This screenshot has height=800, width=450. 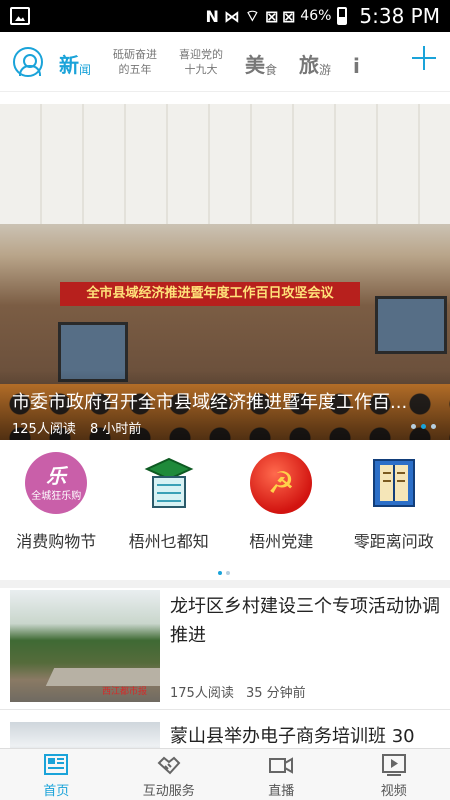 What do you see at coordinates (168, 541) in the screenshot?
I see `quick-entry-label: 梧州乜都知` at bounding box center [168, 541].